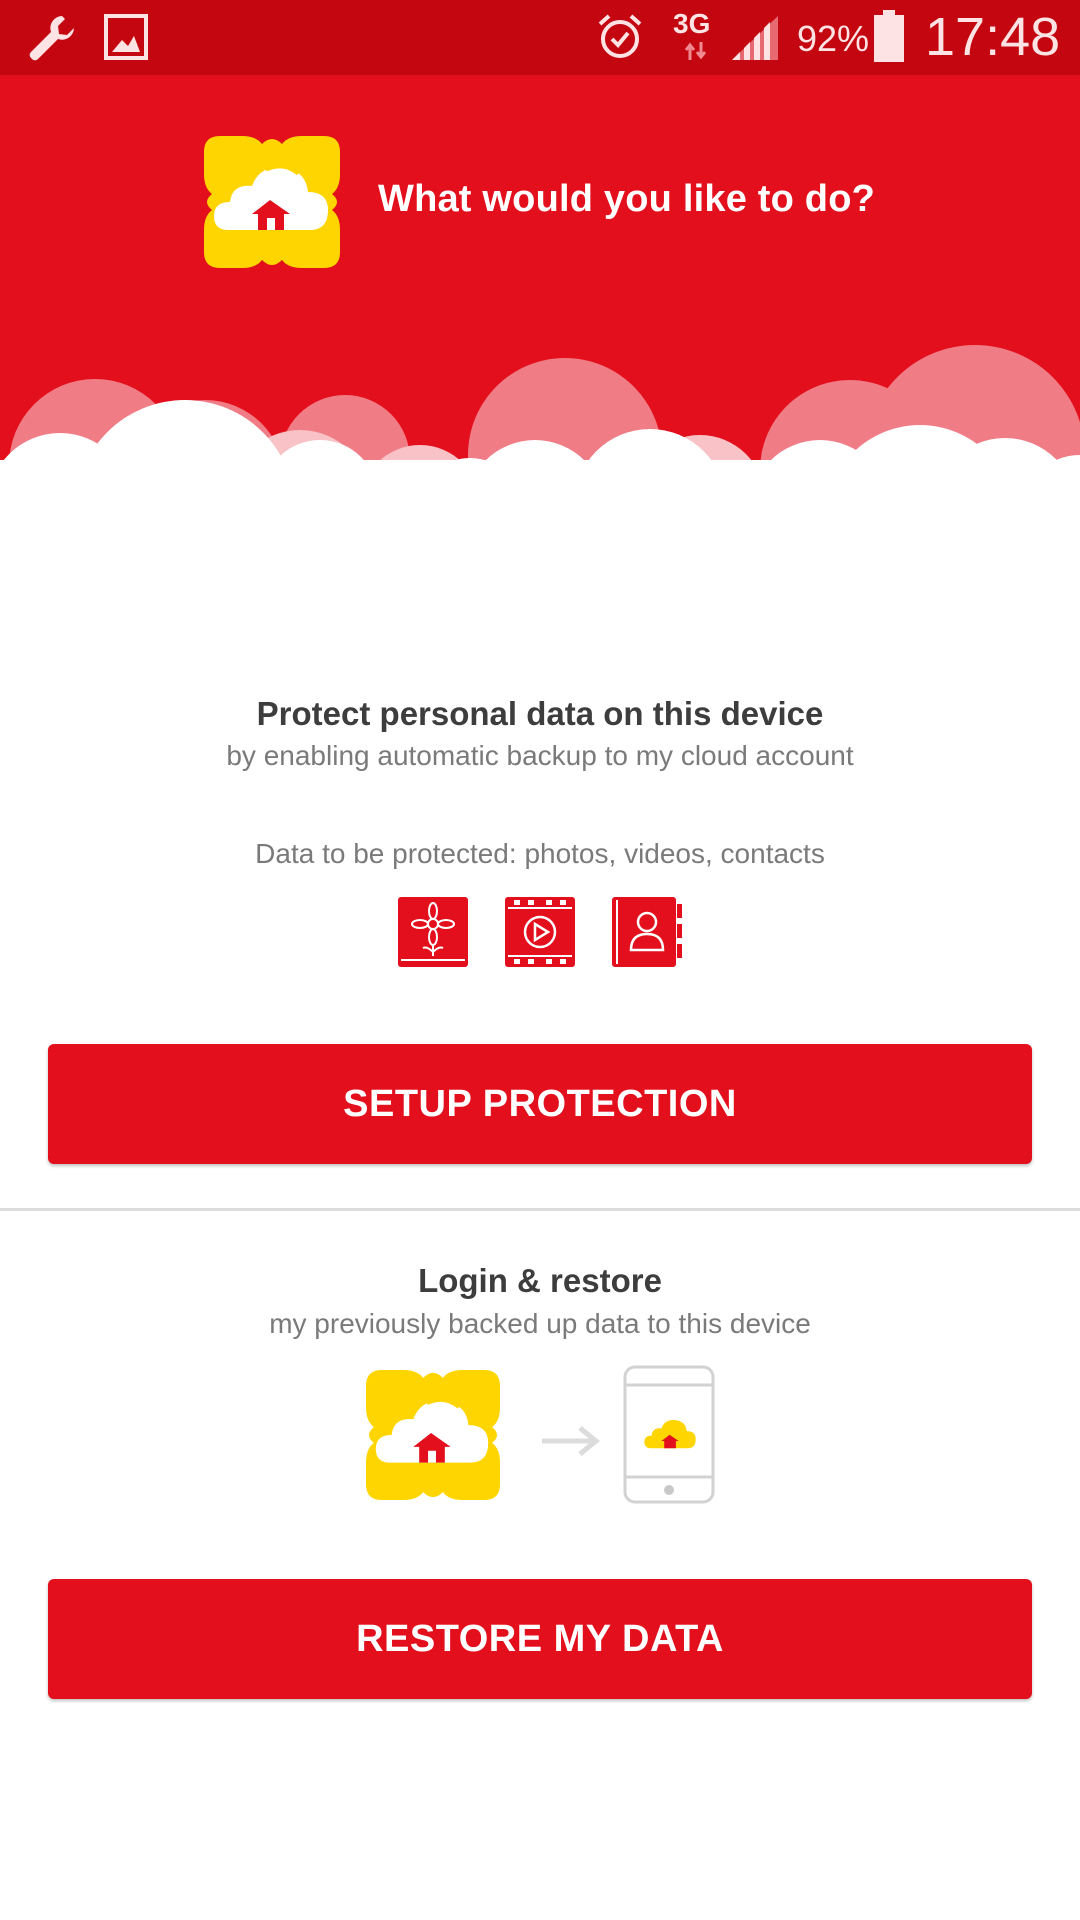 This screenshot has width=1080, height=1920. What do you see at coordinates (627, 199) in the screenshot?
I see `header-title: What would you like to do?` at bounding box center [627, 199].